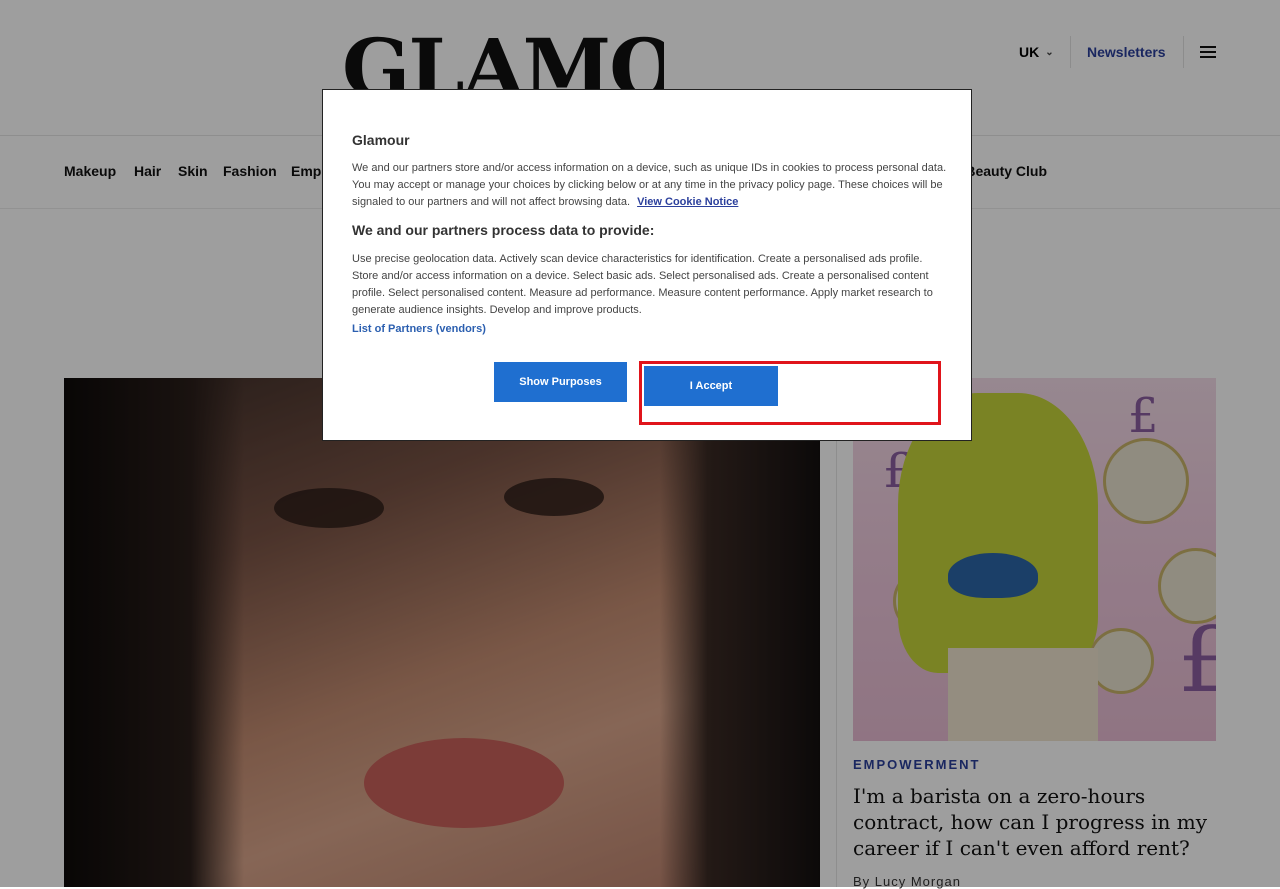 The height and width of the screenshot is (889, 1280). What do you see at coordinates (381, 140) in the screenshot?
I see `dialog-title: Glamour` at bounding box center [381, 140].